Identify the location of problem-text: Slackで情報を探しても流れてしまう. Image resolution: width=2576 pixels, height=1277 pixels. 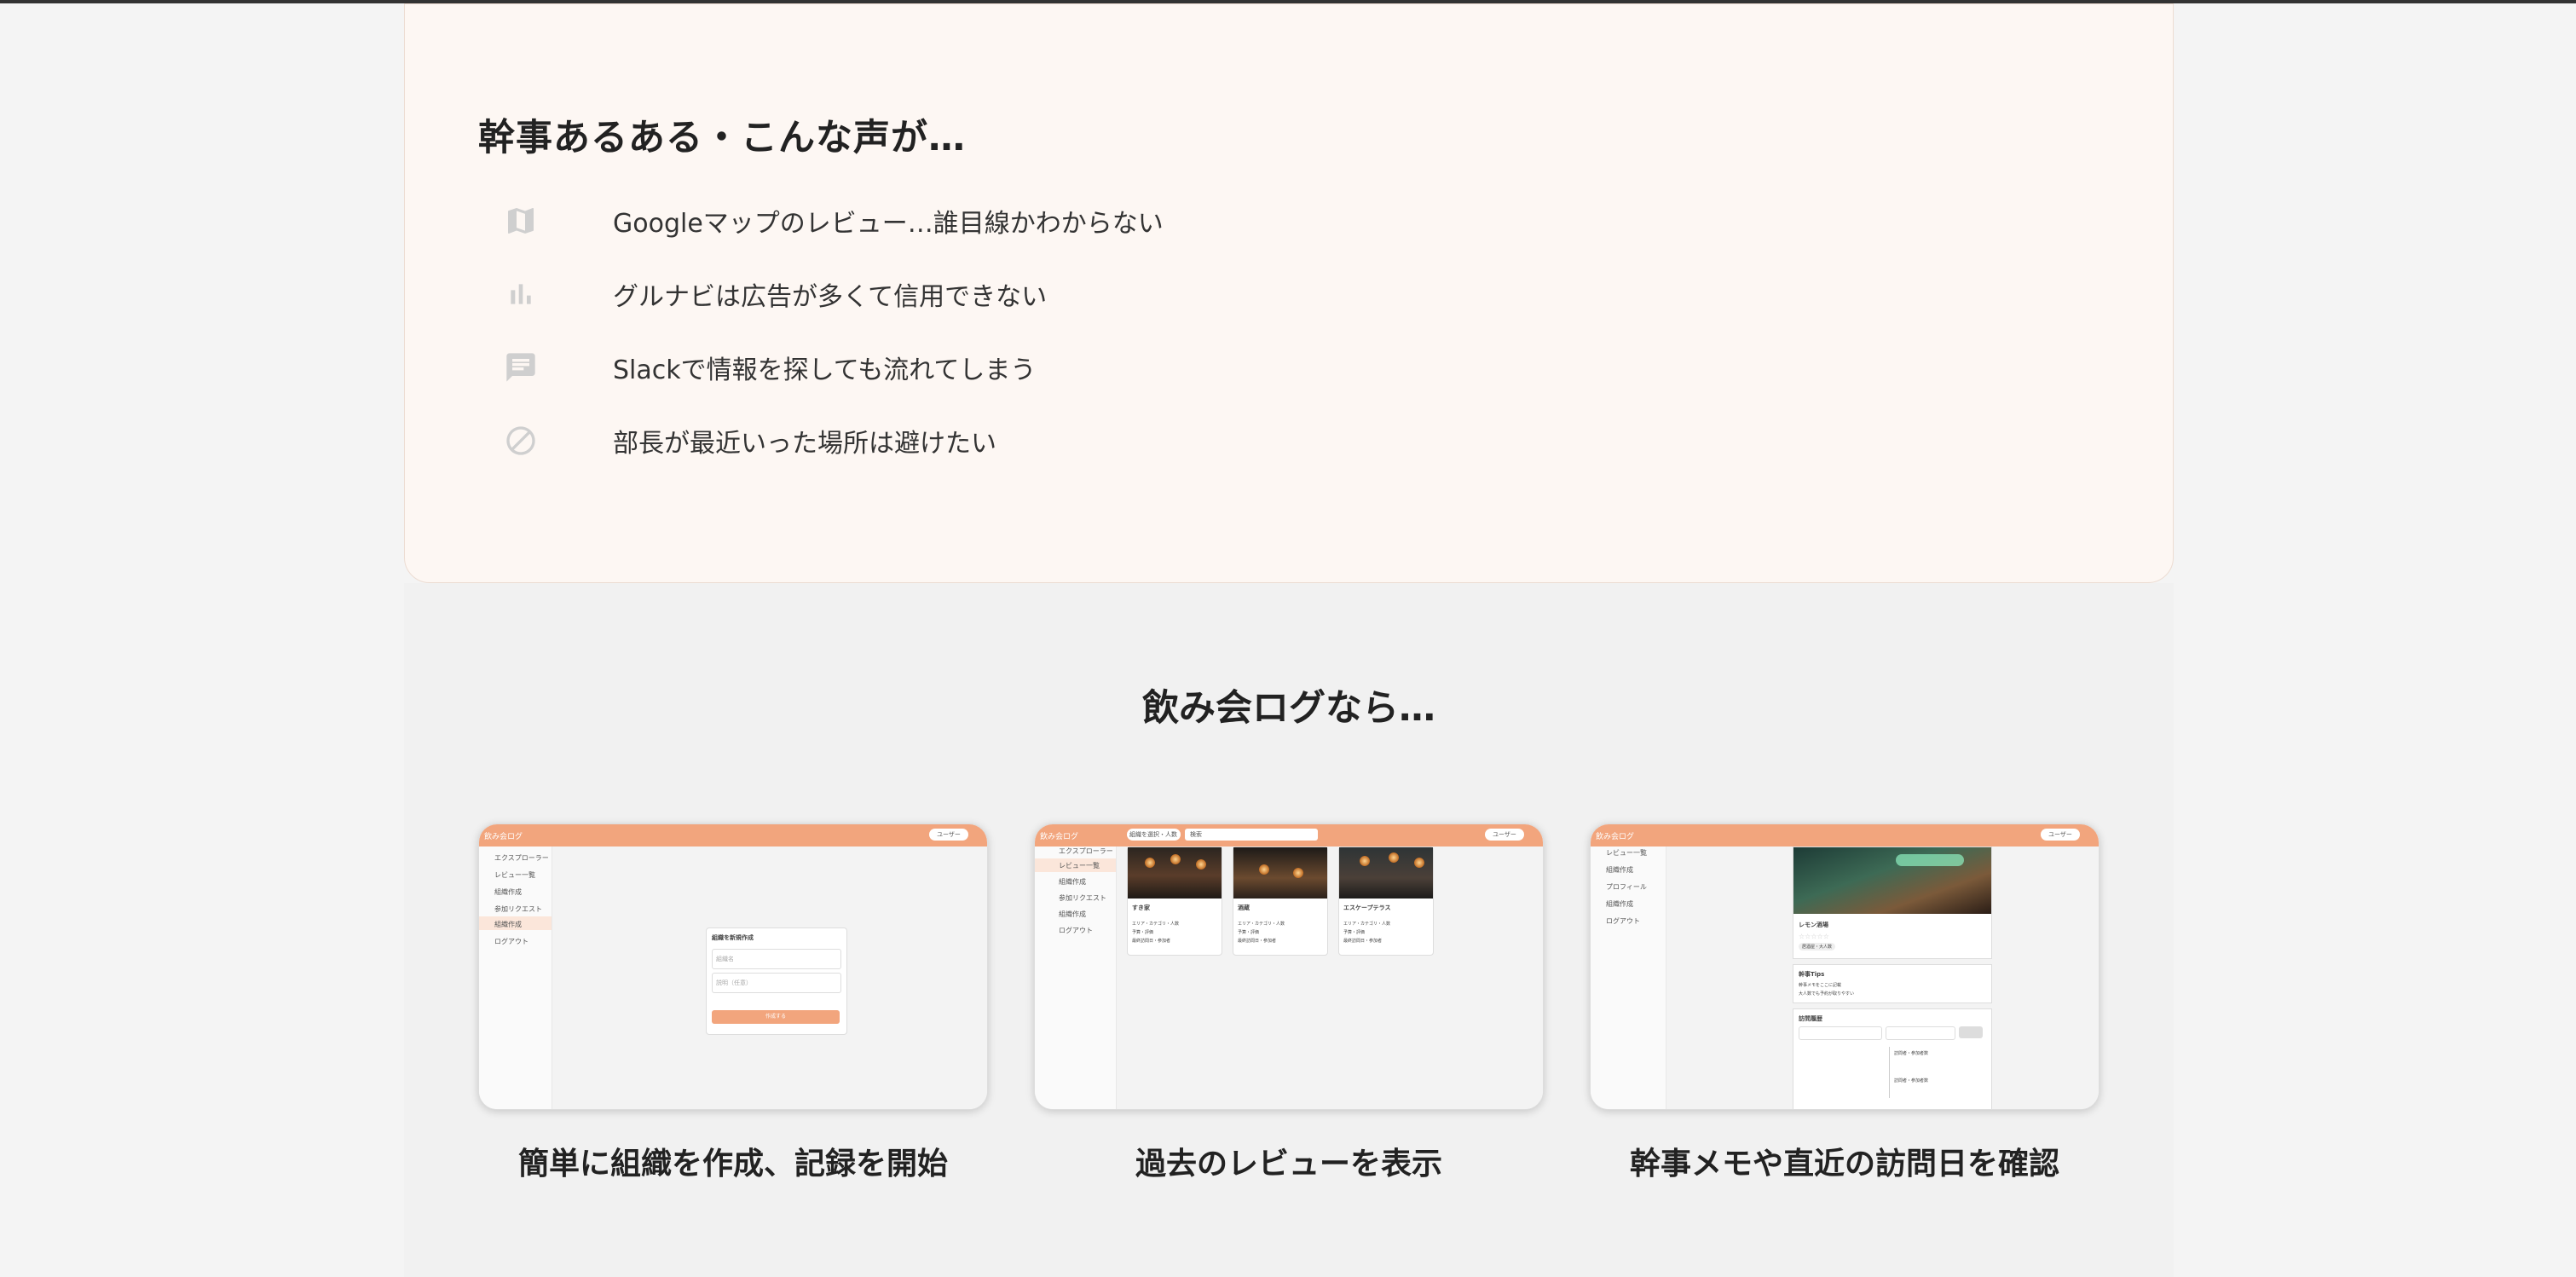
(825, 370).